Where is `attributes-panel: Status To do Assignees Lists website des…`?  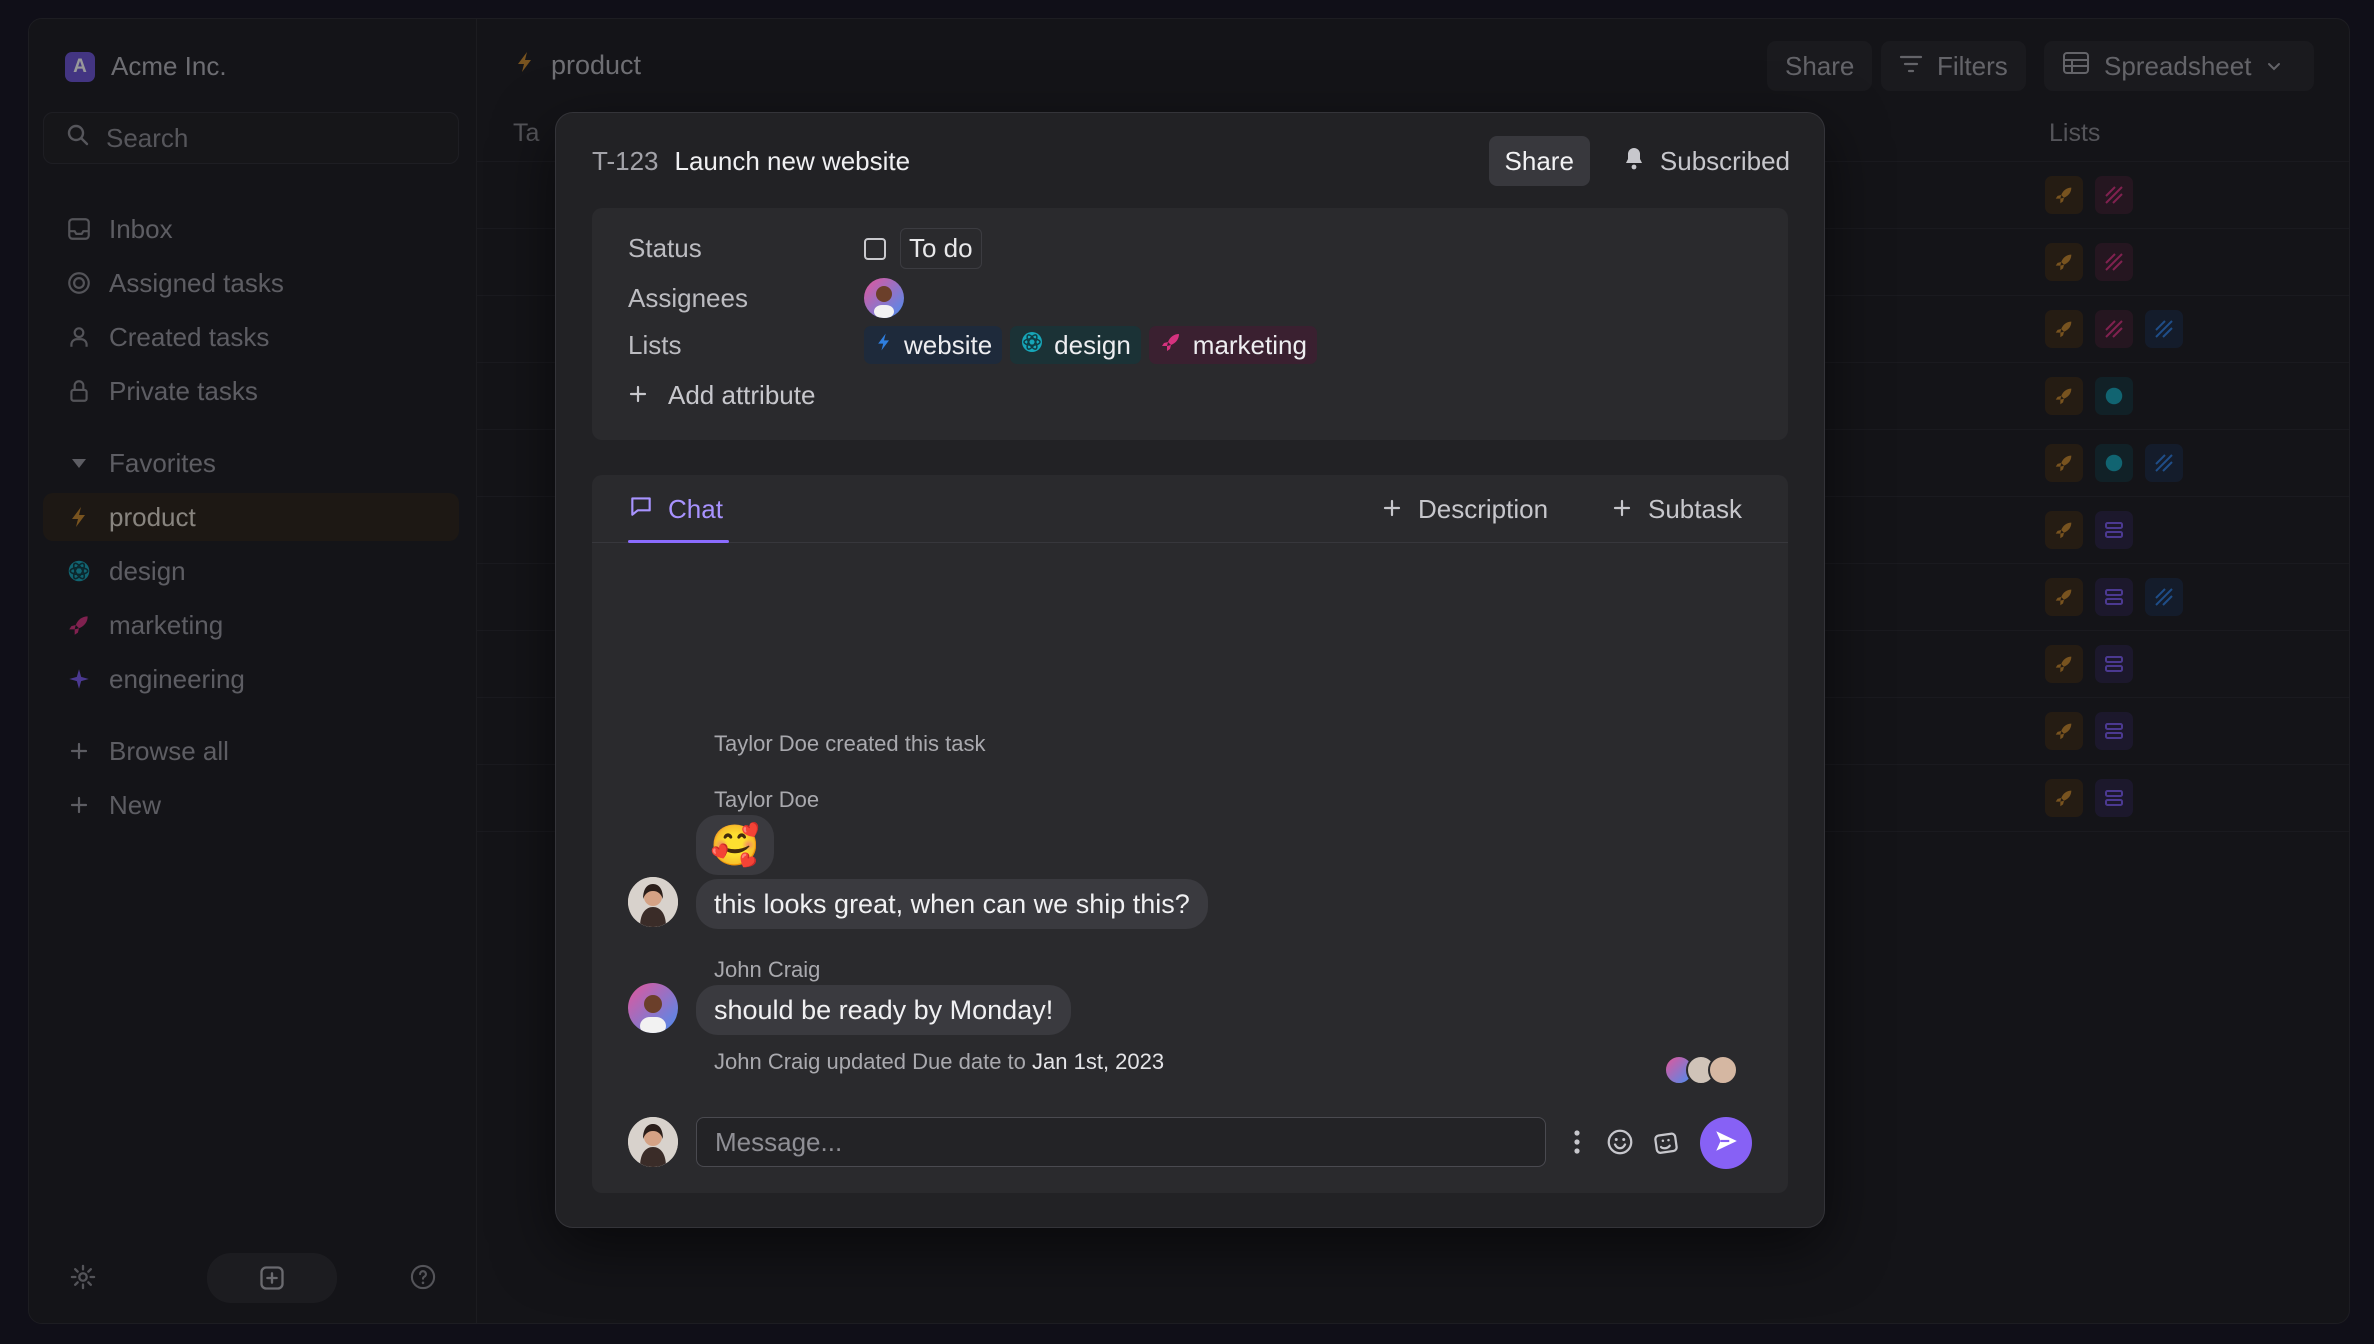
attributes-panel: Status To do Assignees Lists website des… is located at coordinates (1190, 324).